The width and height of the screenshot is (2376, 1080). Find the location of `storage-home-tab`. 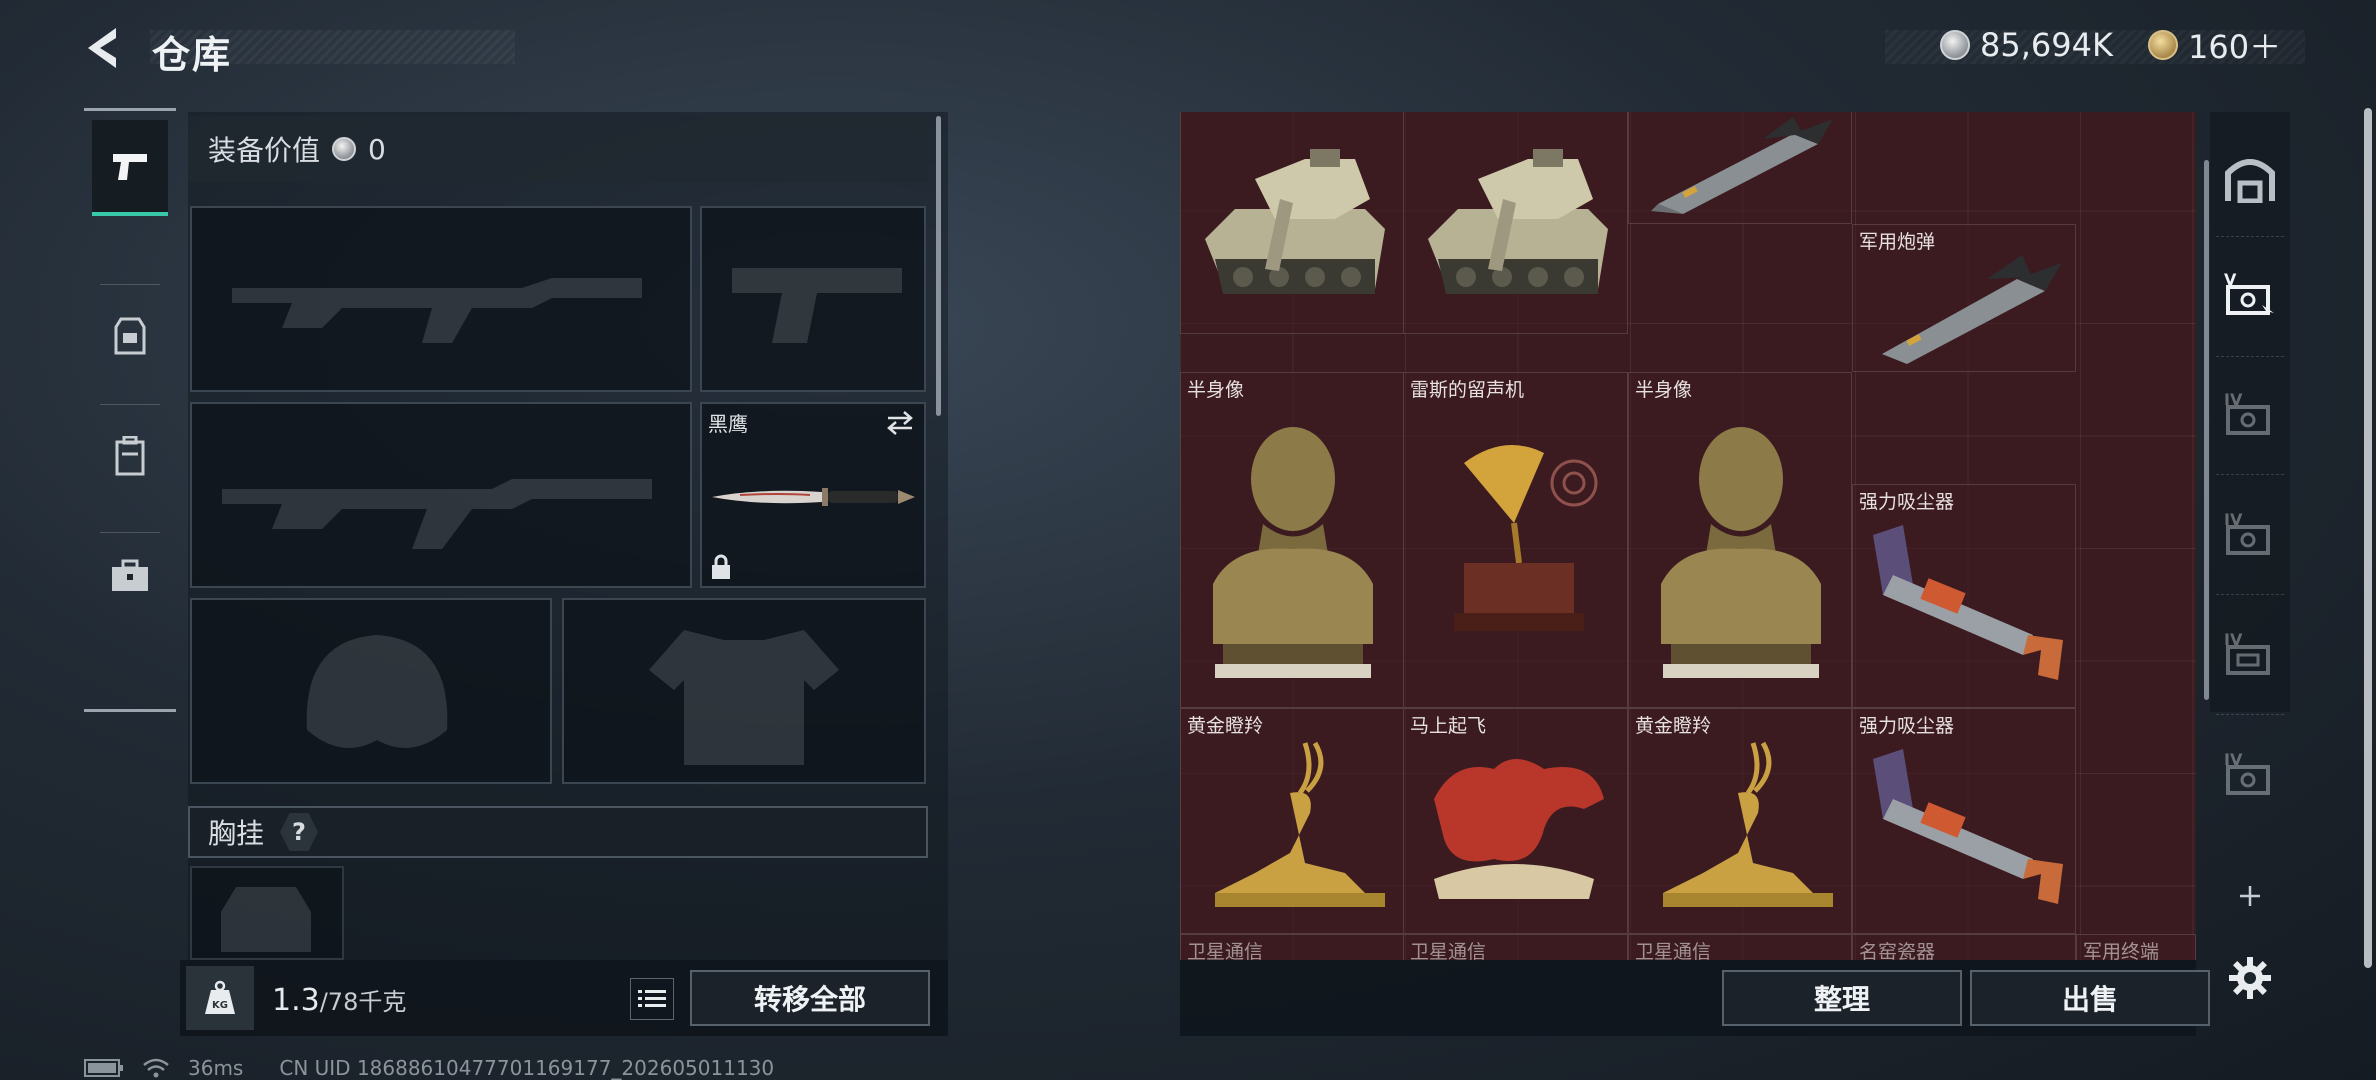

storage-home-tab is located at coordinates (2250, 178).